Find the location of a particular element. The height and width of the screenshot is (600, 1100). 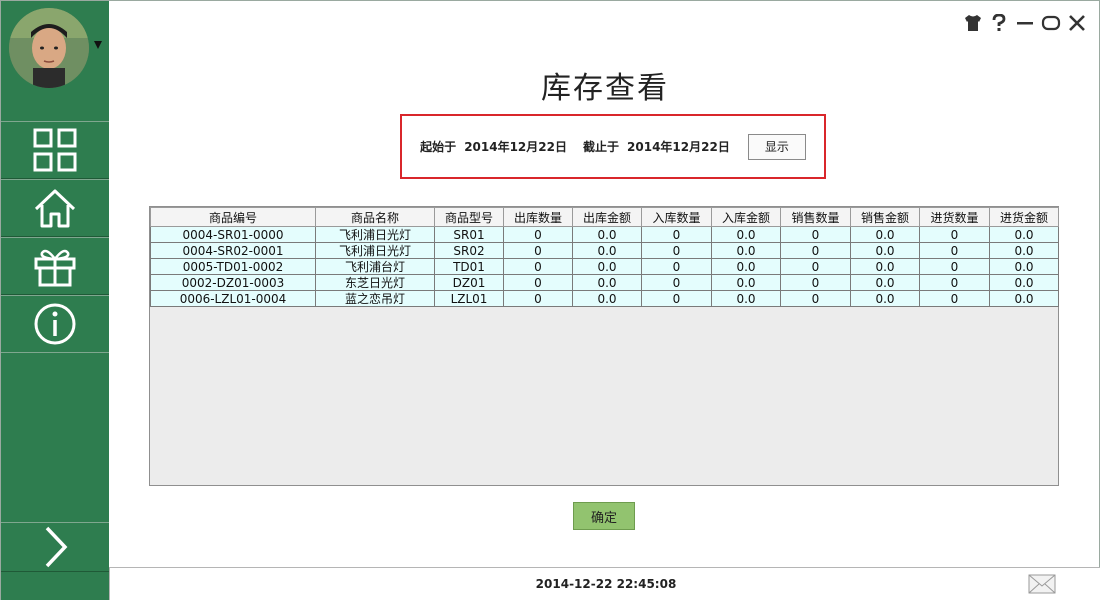

column-header: 销售金额 is located at coordinates (885, 217).